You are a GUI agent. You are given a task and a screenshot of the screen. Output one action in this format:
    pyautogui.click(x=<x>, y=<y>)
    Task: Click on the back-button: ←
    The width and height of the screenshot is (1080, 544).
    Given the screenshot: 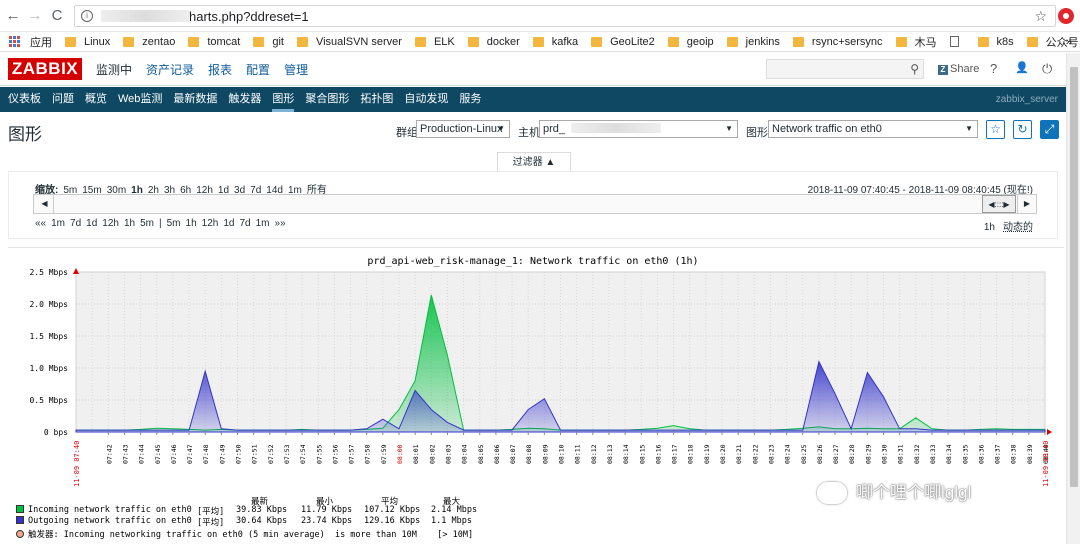 What is the action you would take?
    pyautogui.click(x=13, y=16)
    